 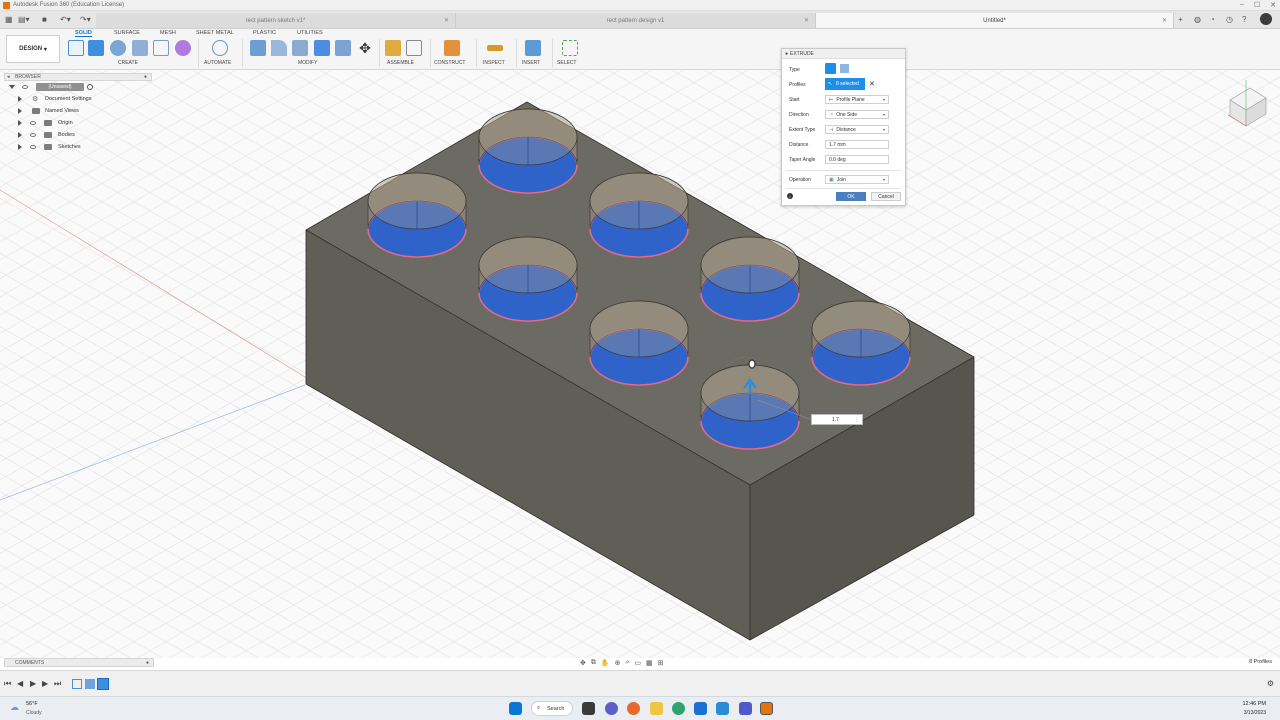 What do you see at coordinates (96, 48) in the screenshot?
I see `extrude-icon` at bounding box center [96, 48].